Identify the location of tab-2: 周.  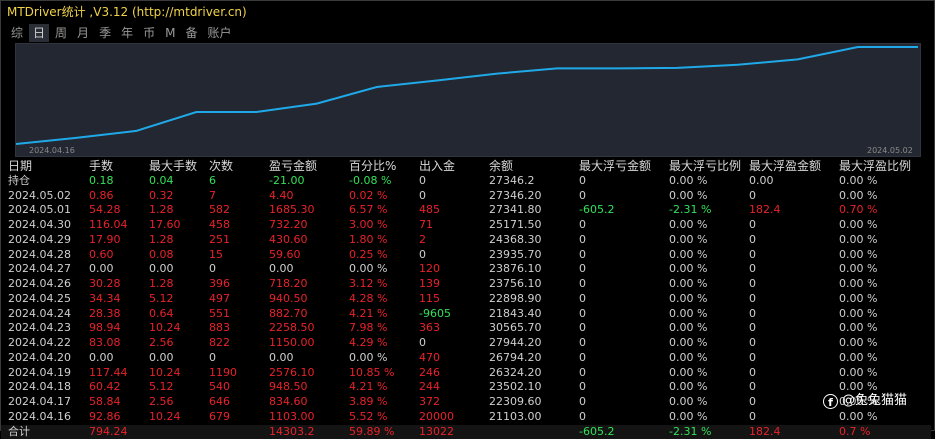
(61, 33).